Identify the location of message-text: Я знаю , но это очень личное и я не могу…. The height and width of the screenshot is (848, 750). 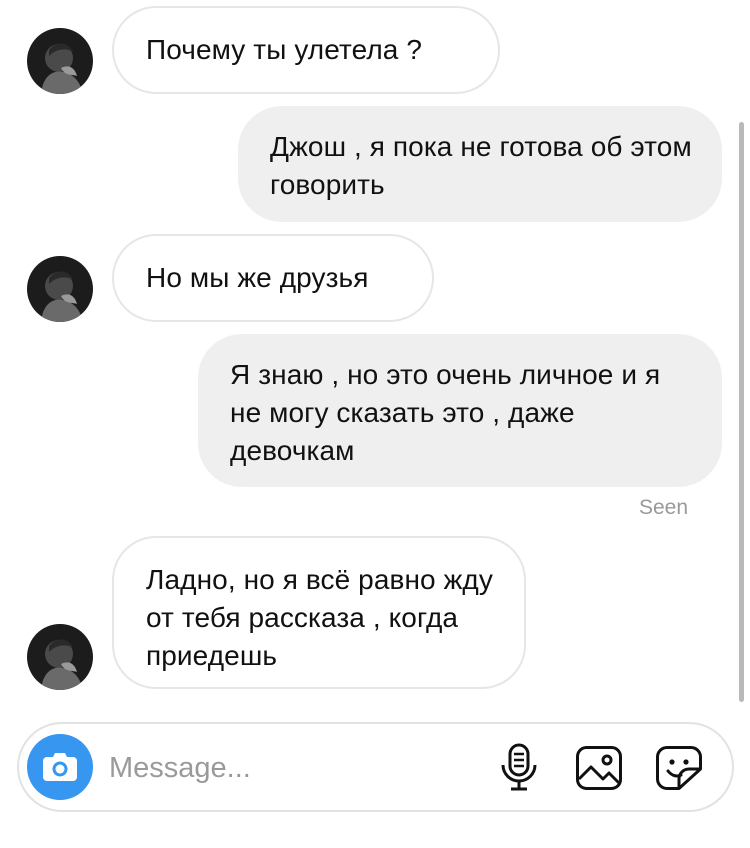
(445, 412).